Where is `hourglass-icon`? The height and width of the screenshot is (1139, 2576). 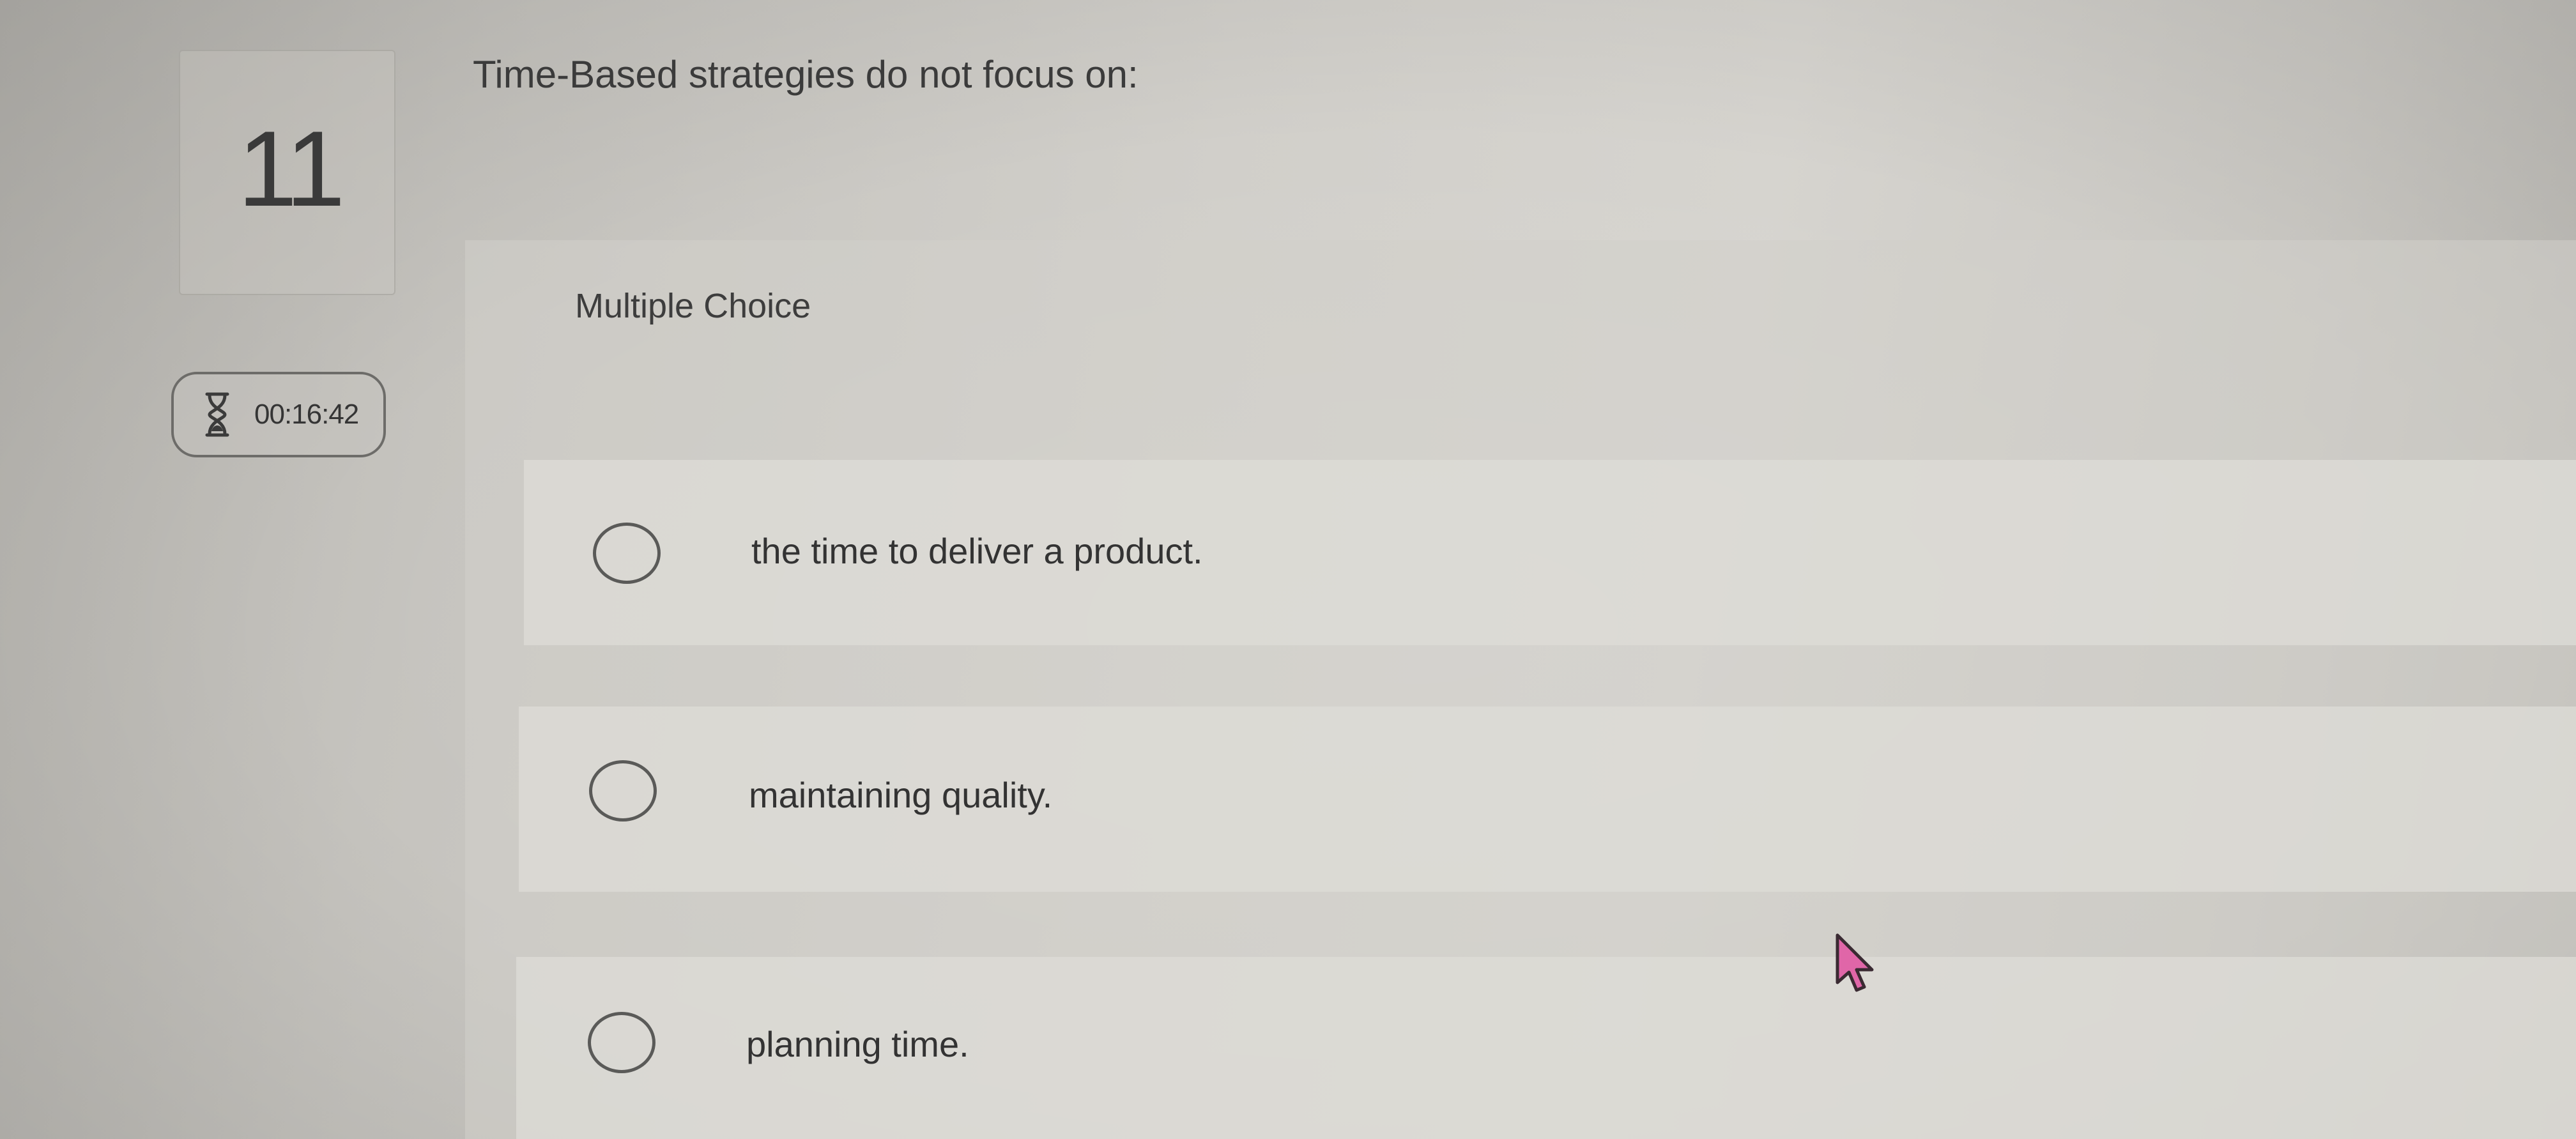
hourglass-icon is located at coordinates (217, 414).